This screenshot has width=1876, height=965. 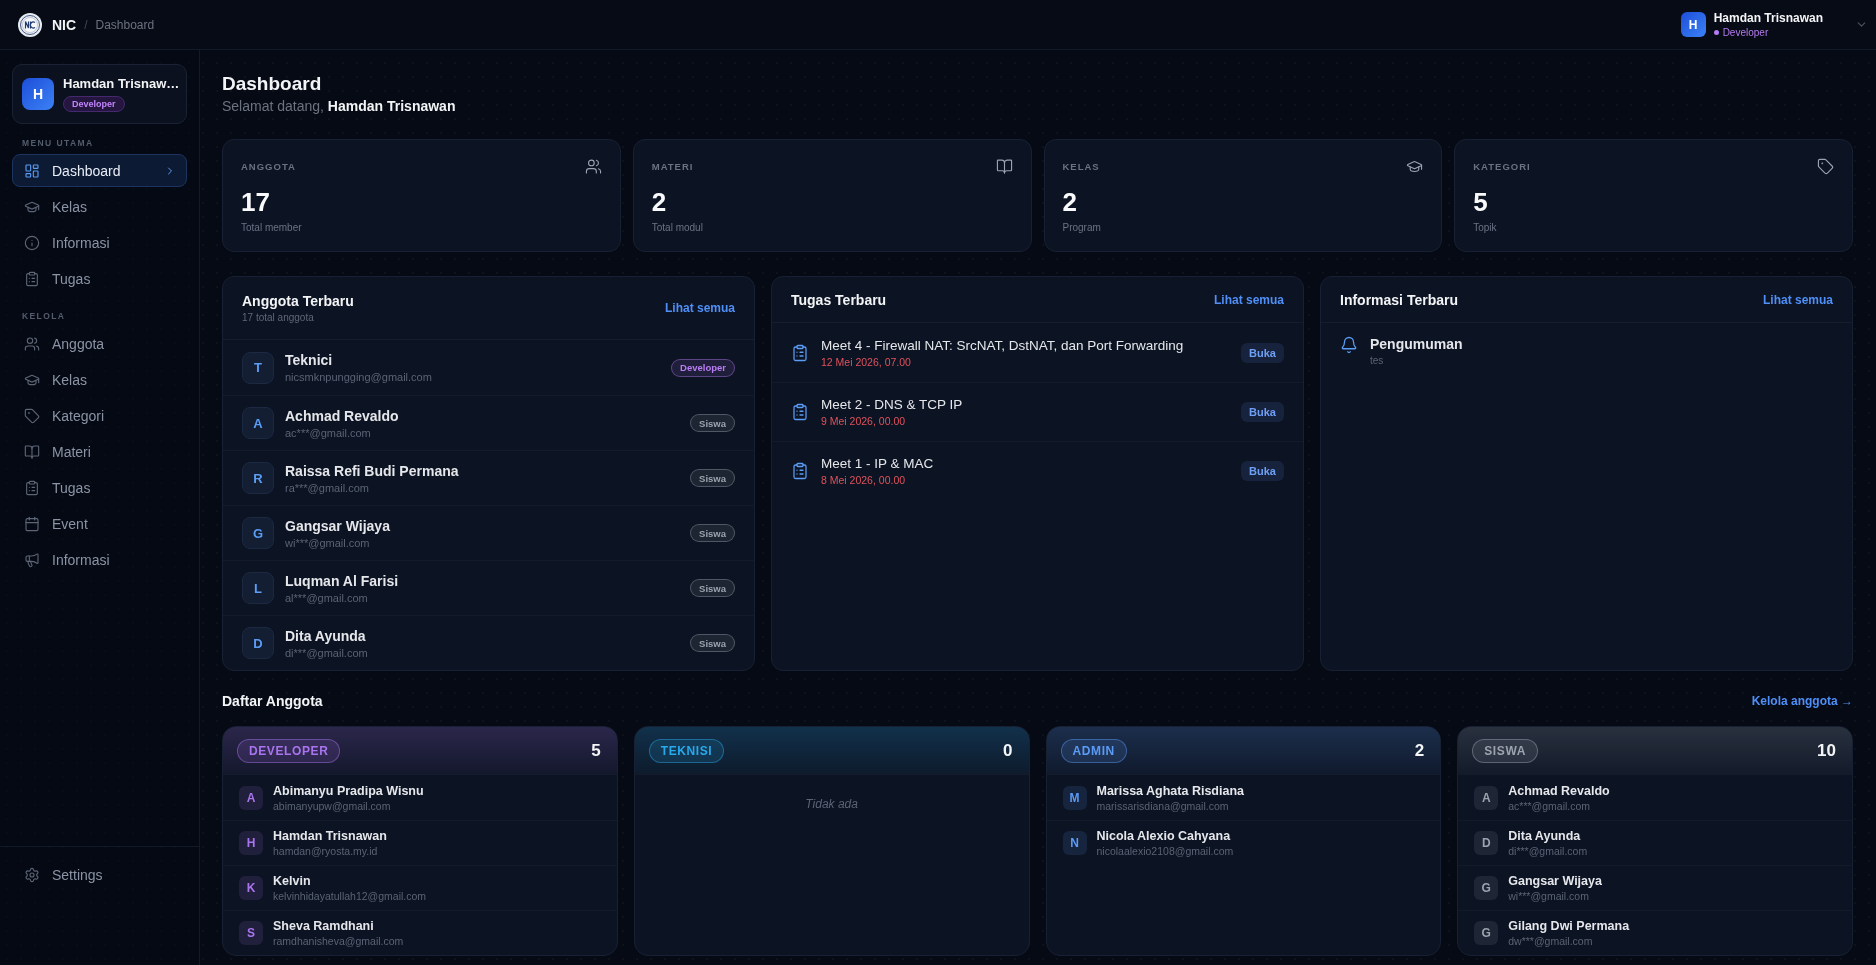 What do you see at coordinates (272, 84) in the screenshot?
I see `page-title: Dashboard` at bounding box center [272, 84].